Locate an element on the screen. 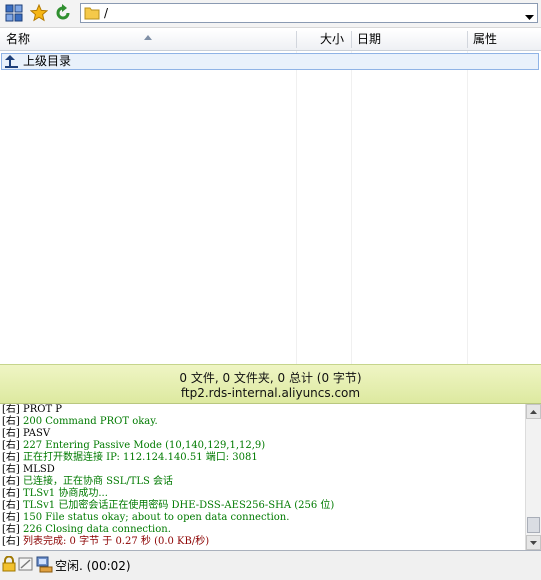 This screenshot has height=580, width=541. path-text: / is located at coordinates (106, 13).